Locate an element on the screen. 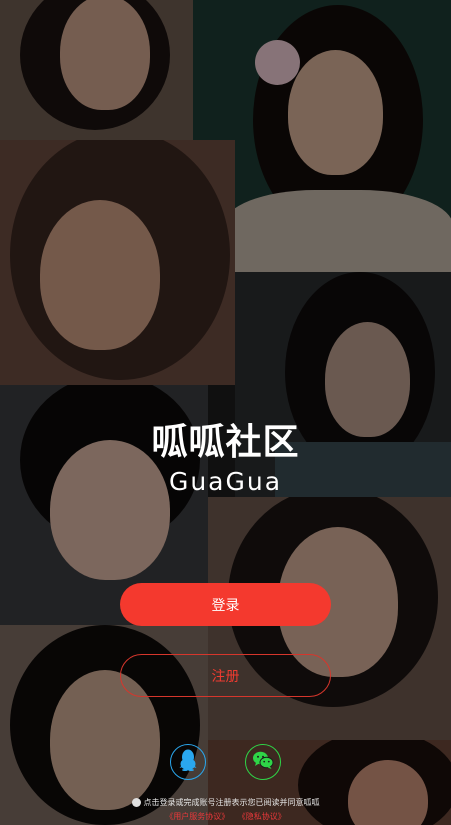 This screenshot has height=825, width=451. privacy-policy-link: 《隐私协议》 is located at coordinates (262, 816).